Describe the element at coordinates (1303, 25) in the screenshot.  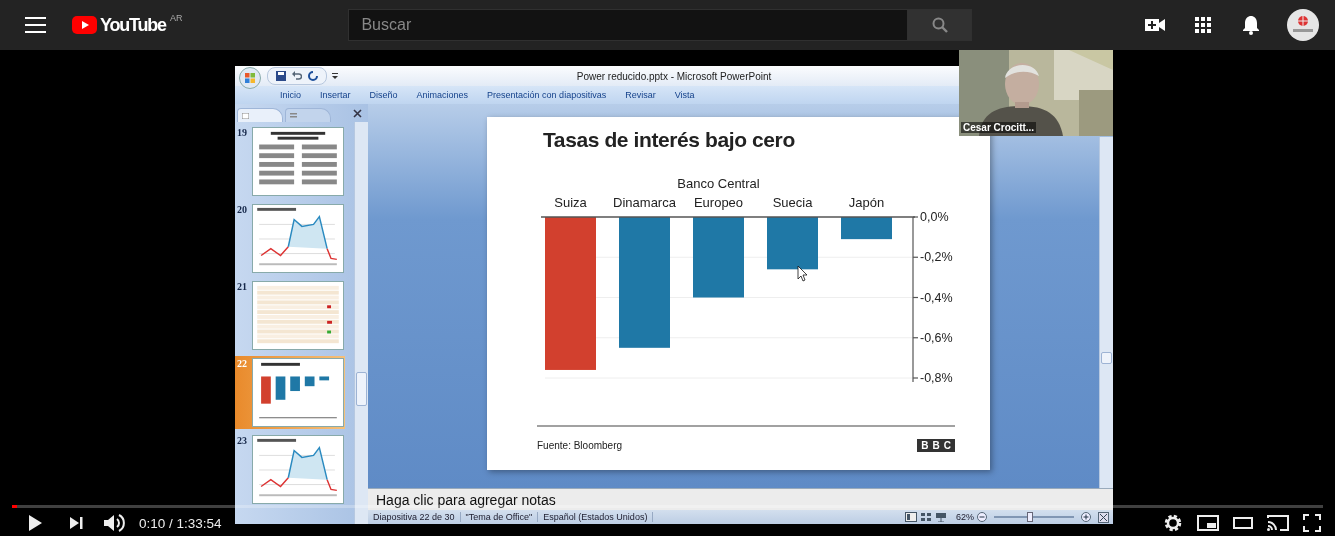
I see `channel-avatar` at that location.